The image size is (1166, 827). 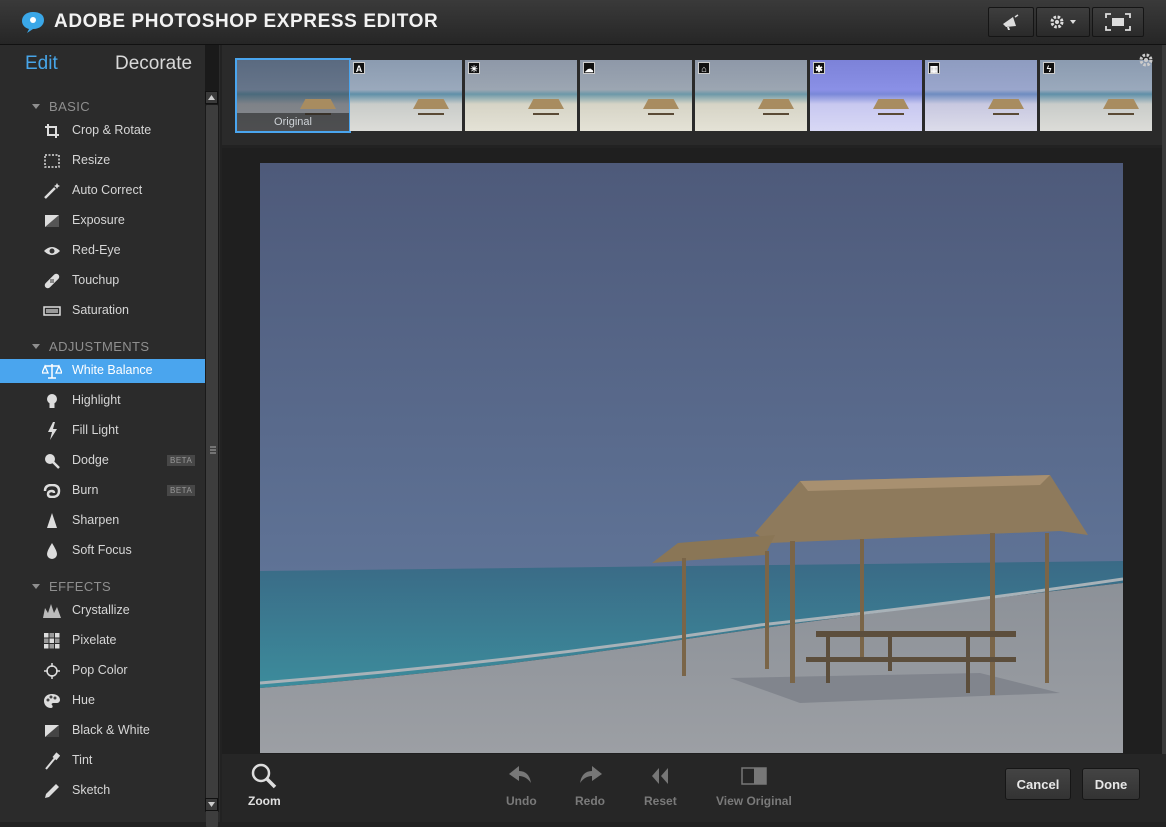 I want to click on preset-thumbnail: ☁, so click(x=636, y=95).